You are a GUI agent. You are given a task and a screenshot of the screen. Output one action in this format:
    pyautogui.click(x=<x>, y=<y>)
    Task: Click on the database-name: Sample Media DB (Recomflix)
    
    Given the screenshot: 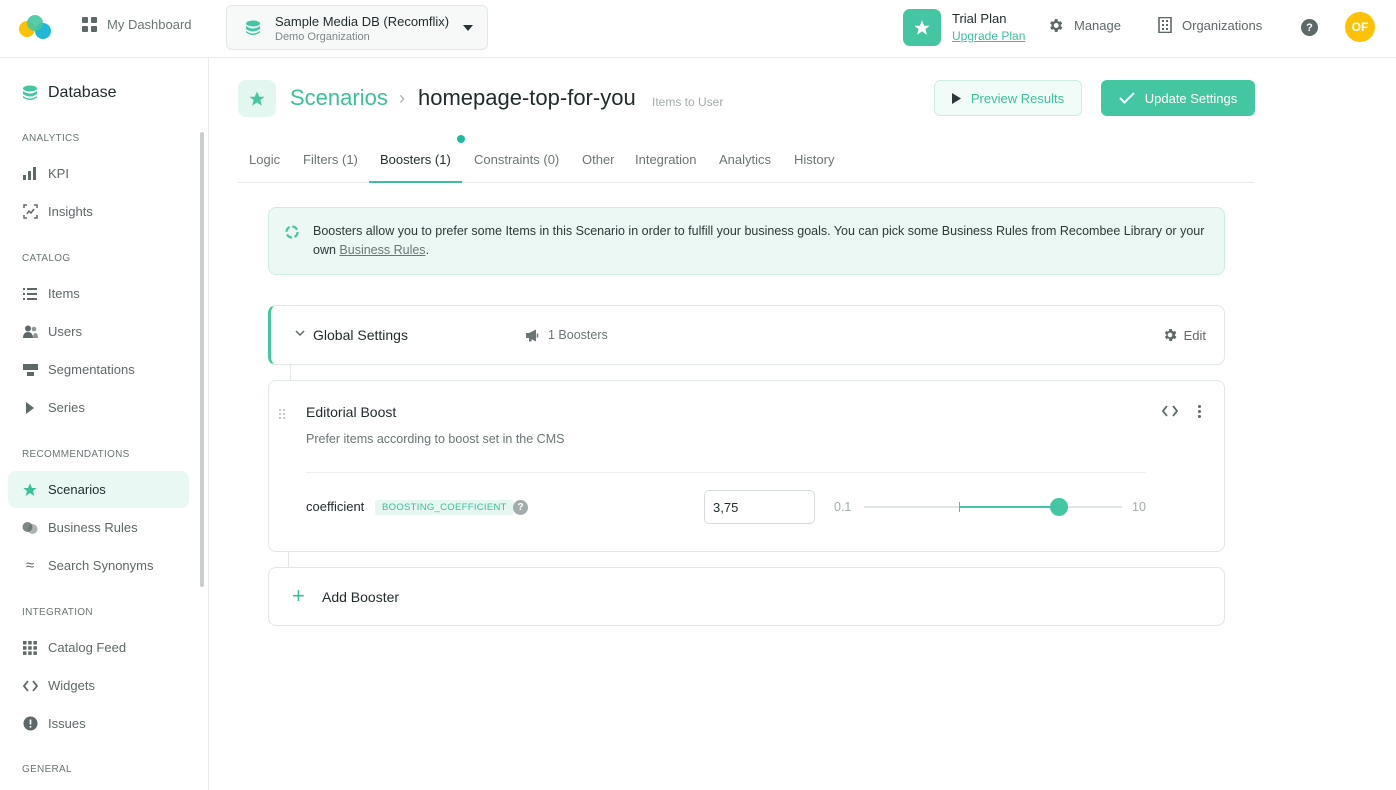 What is the action you would take?
    pyautogui.click(x=362, y=21)
    